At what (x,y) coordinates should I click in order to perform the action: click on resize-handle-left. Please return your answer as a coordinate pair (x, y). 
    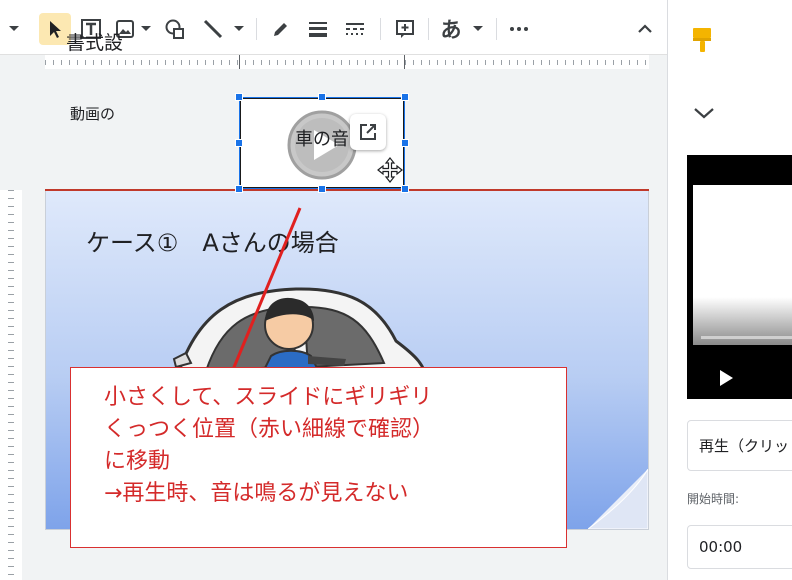
    Looking at the image, I should click on (239, 143).